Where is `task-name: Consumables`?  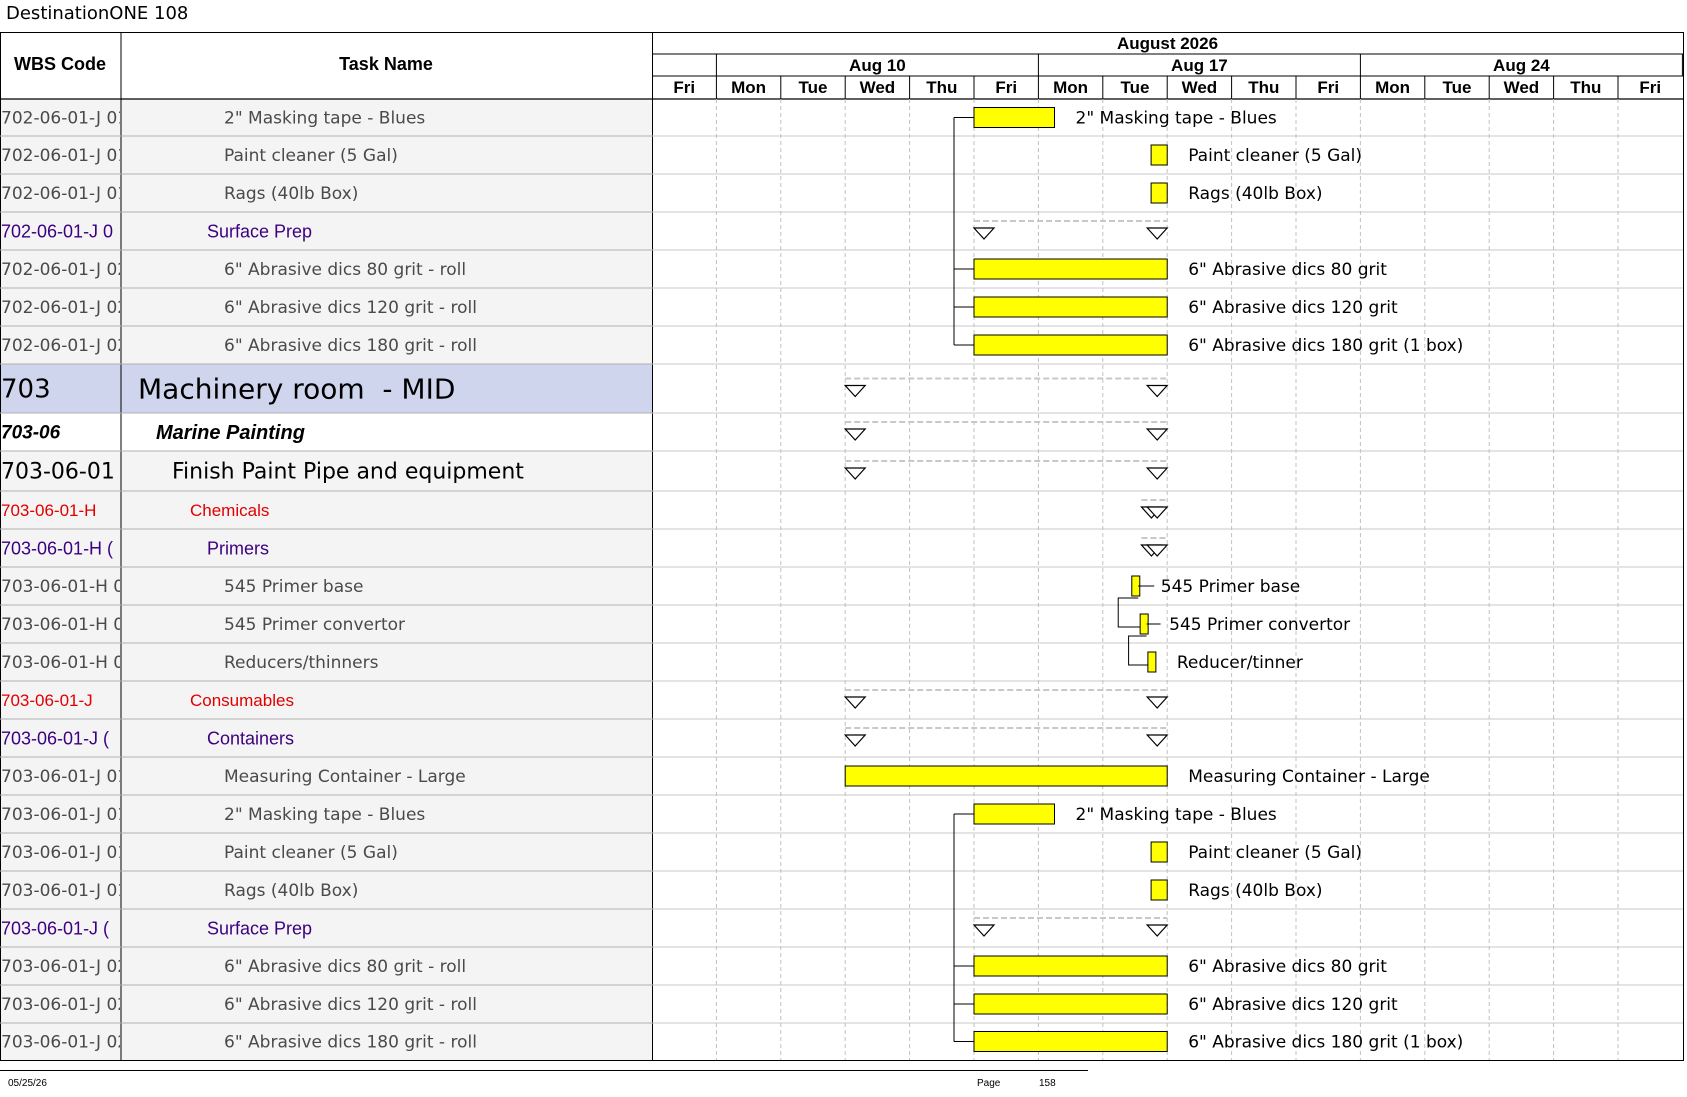
task-name: Consumables is located at coordinates (242, 700).